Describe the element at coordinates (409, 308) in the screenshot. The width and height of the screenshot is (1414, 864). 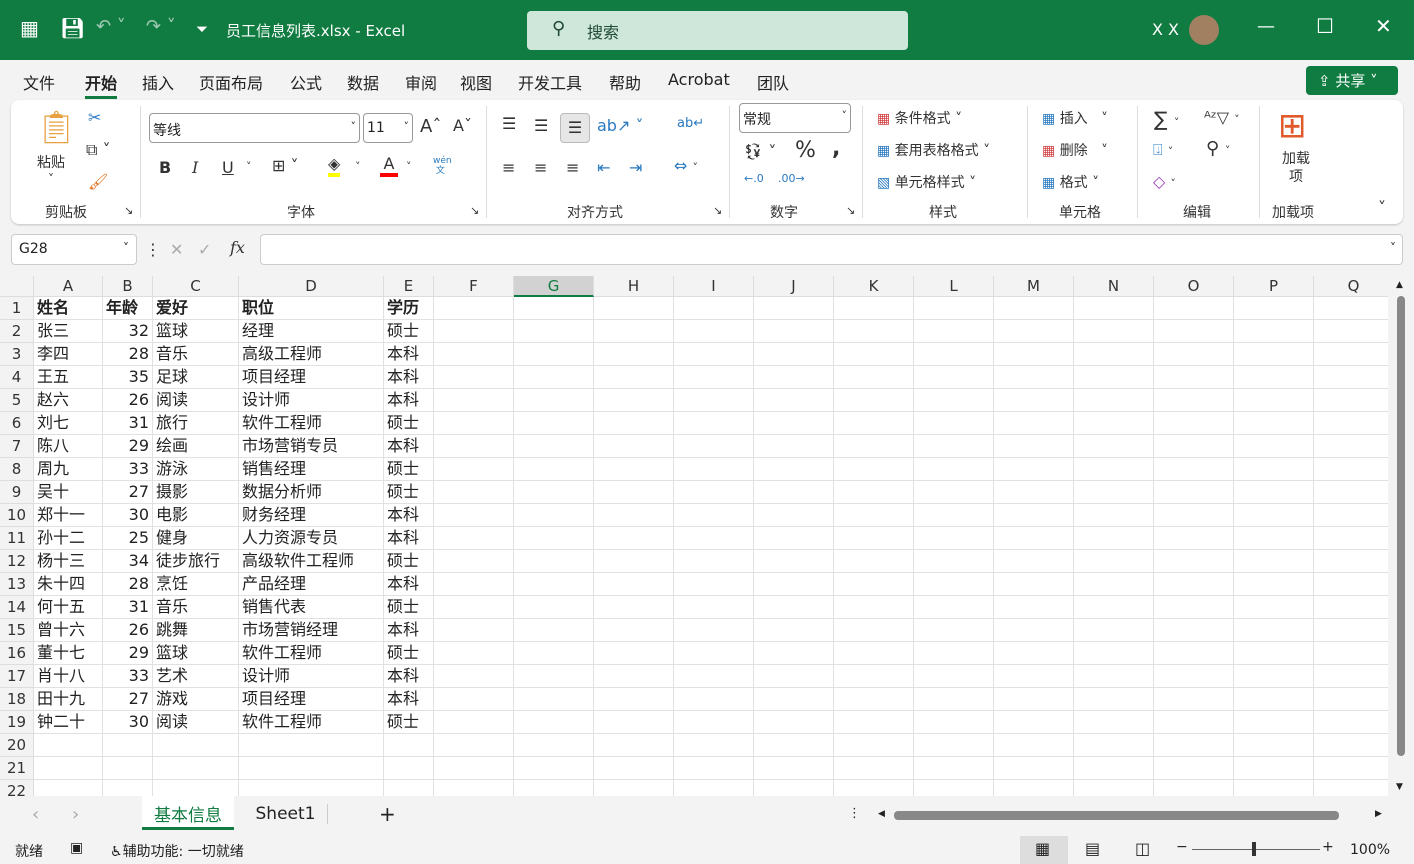
I see `cell: 学历` at that location.